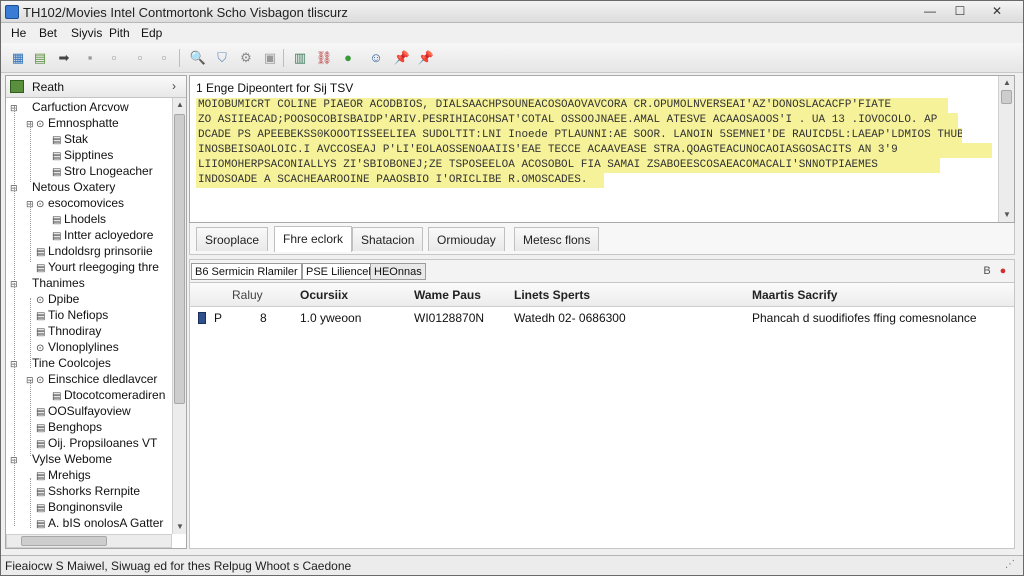  Describe the element at coordinates (58, 476) in the screenshot. I see `tree-item: ▤ Mrehigs` at that location.